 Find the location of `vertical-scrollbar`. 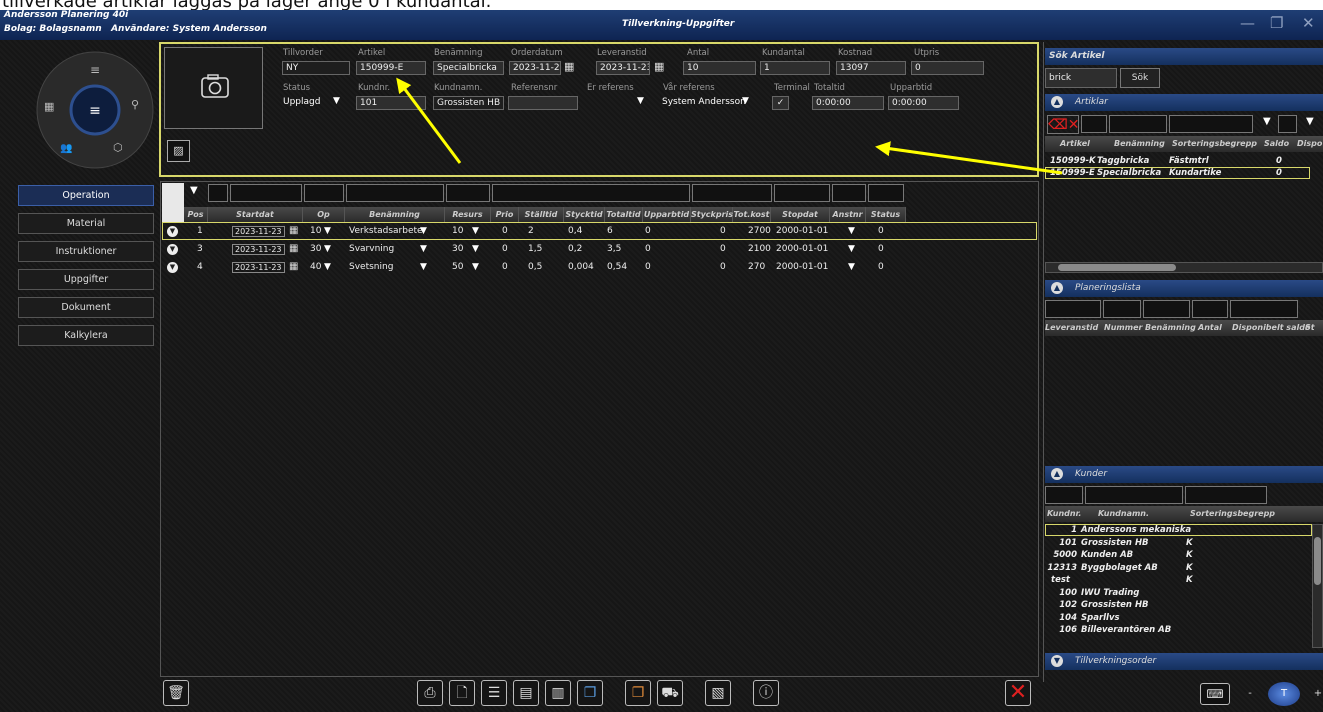

vertical-scrollbar is located at coordinates (1317, 586).